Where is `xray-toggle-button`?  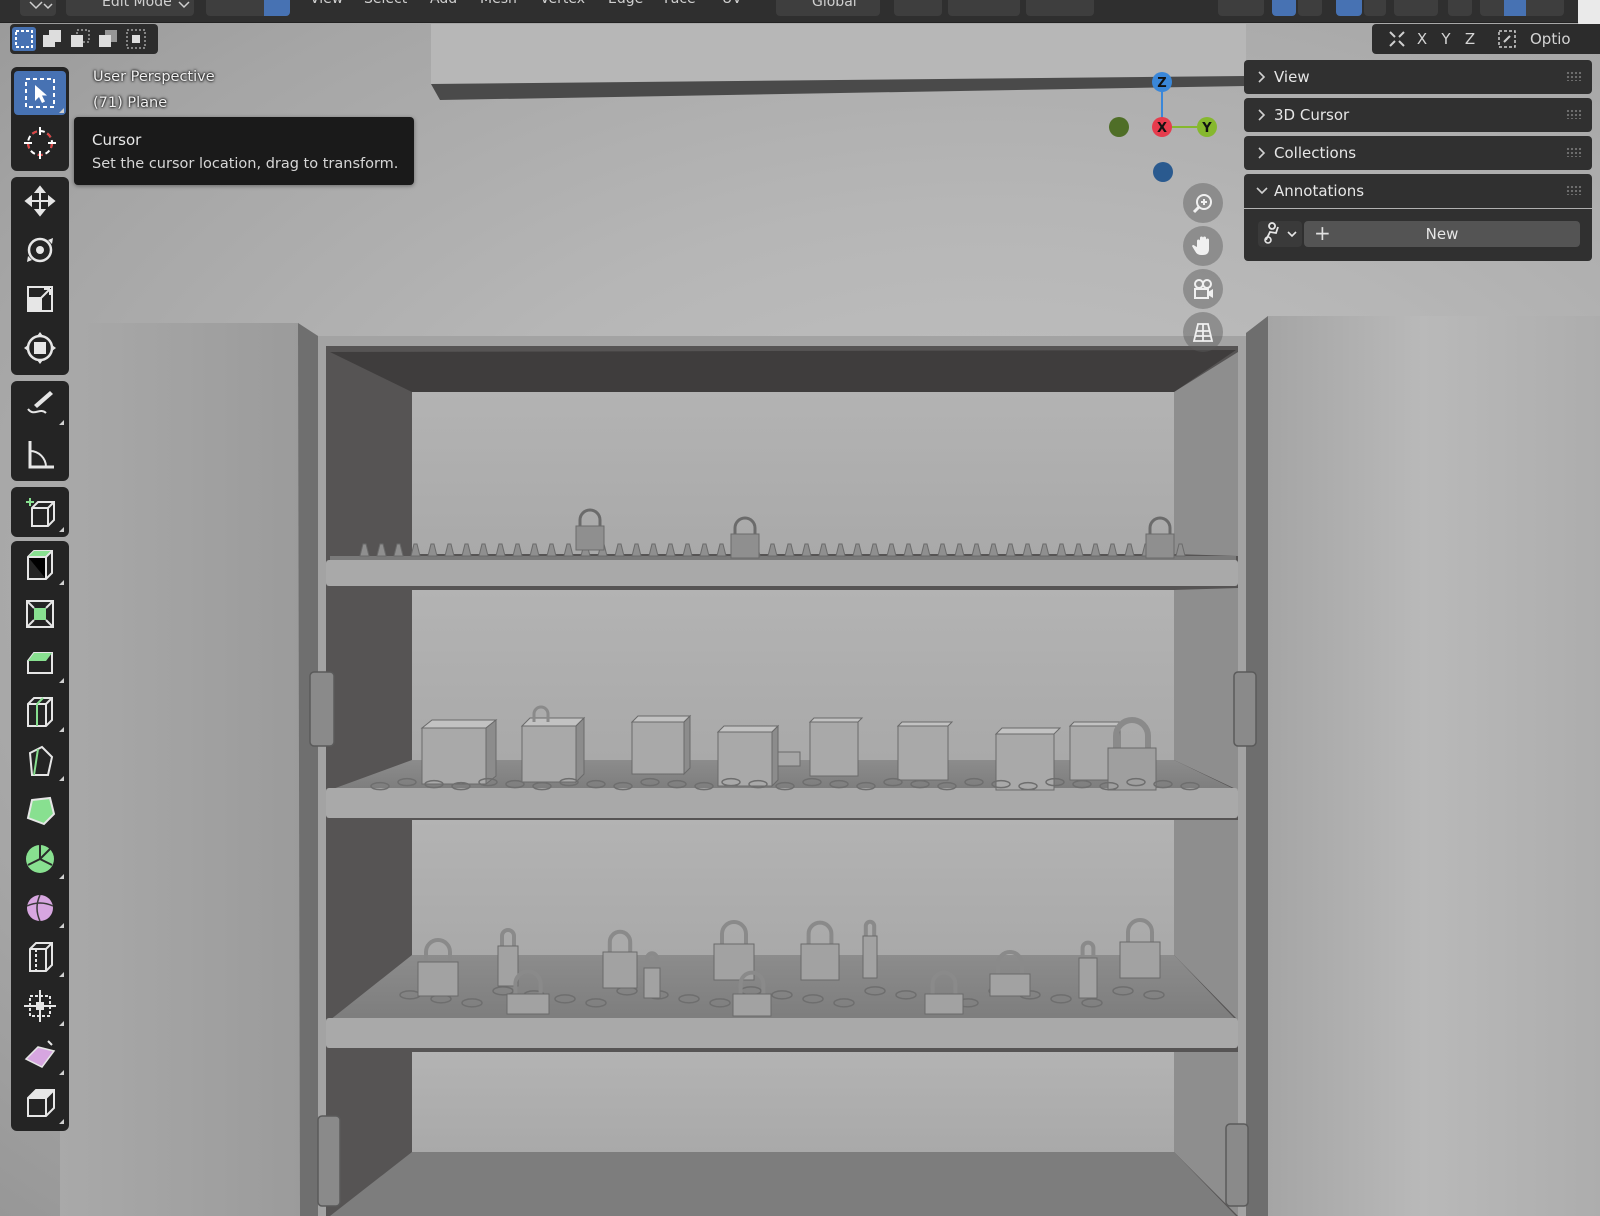 xray-toggle-button is located at coordinates (1460, 8).